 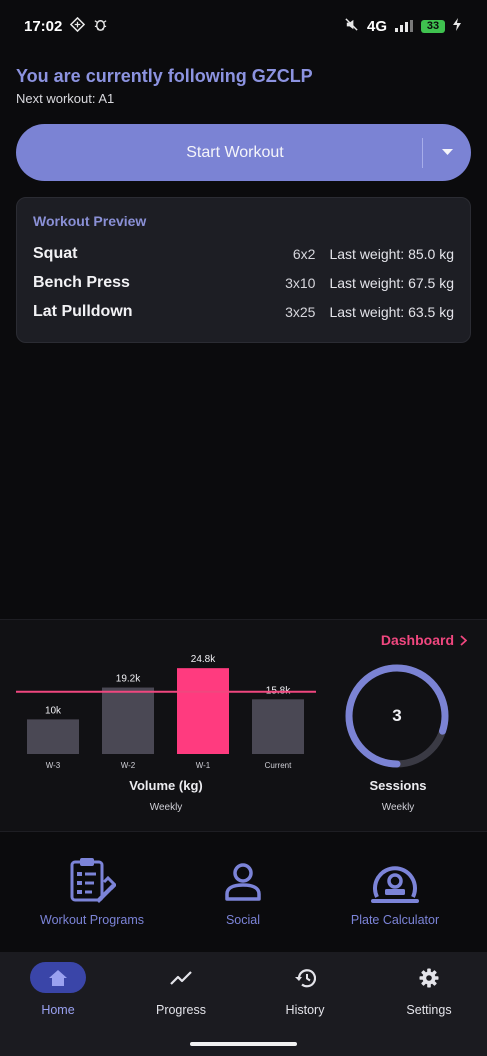 What do you see at coordinates (181, 977) in the screenshot?
I see `trend-icon` at bounding box center [181, 977].